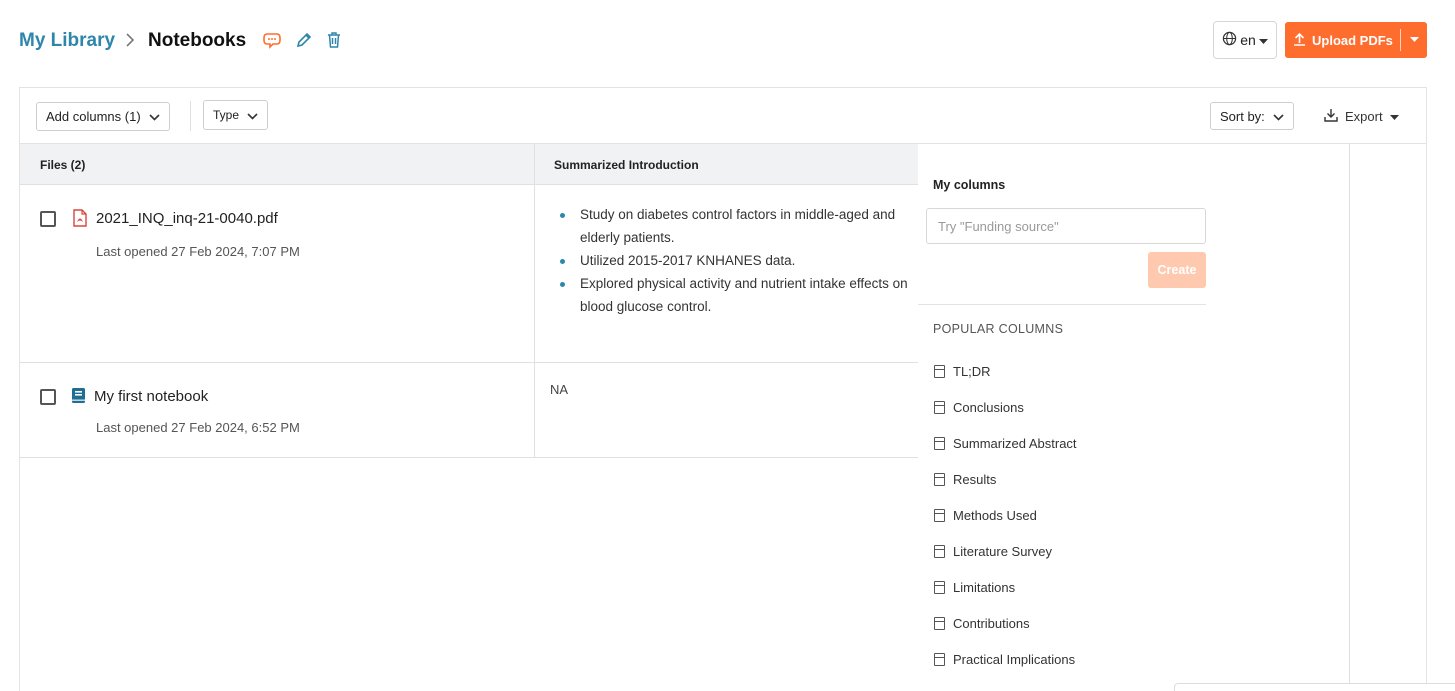 The image size is (1455, 691). I want to click on floating-panel-edge, so click(1314, 687).